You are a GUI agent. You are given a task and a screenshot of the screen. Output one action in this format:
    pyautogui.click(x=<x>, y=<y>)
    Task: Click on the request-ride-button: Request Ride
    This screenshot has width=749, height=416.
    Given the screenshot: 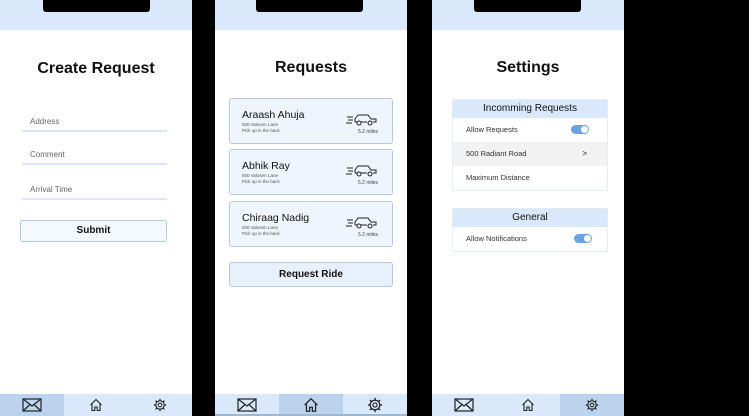 What is the action you would take?
    pyautogui.click(x=311, y=274)
    